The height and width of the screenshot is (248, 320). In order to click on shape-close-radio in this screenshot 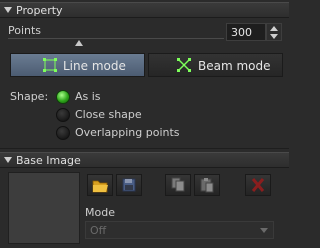, I will do `click(63, 115)`.